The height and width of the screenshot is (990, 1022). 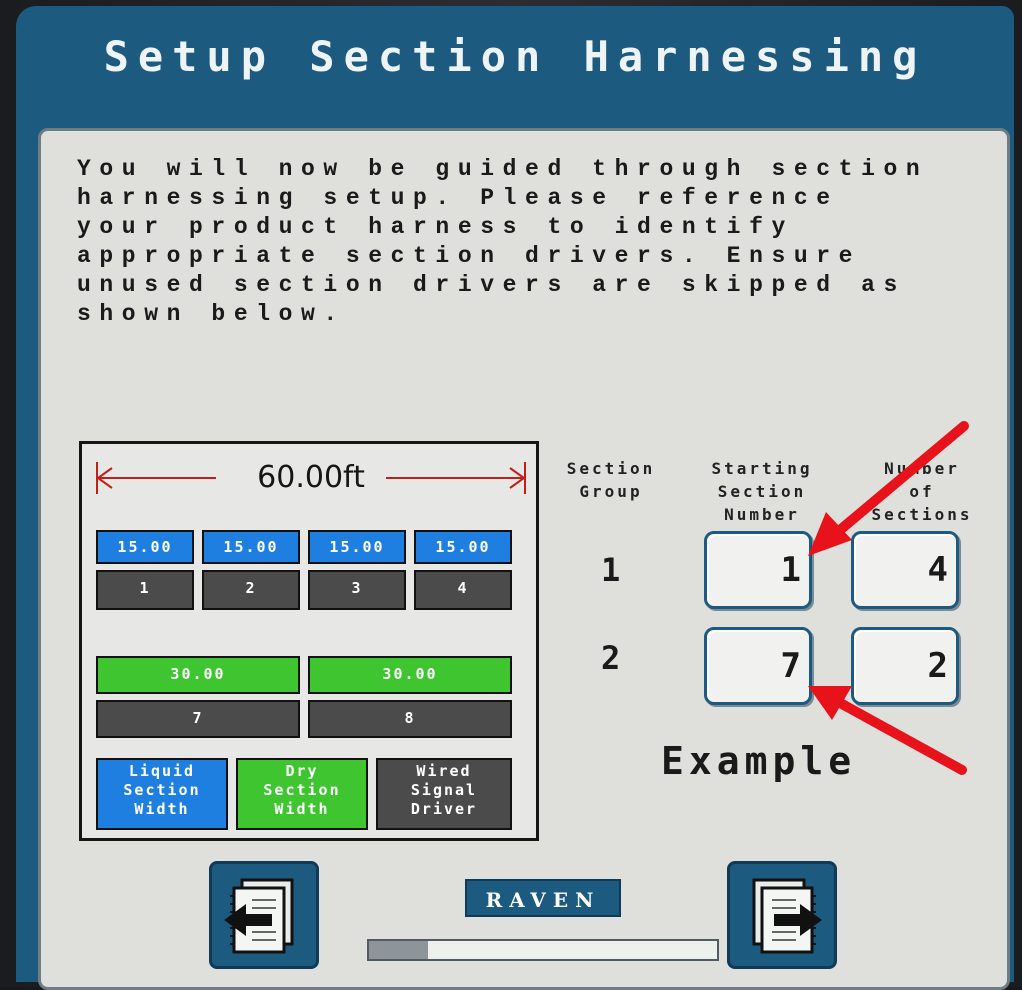 What do you see at coordinates (399, 950) in the screenshot?
I see `progress-fill` at bounding box center [399, 950].